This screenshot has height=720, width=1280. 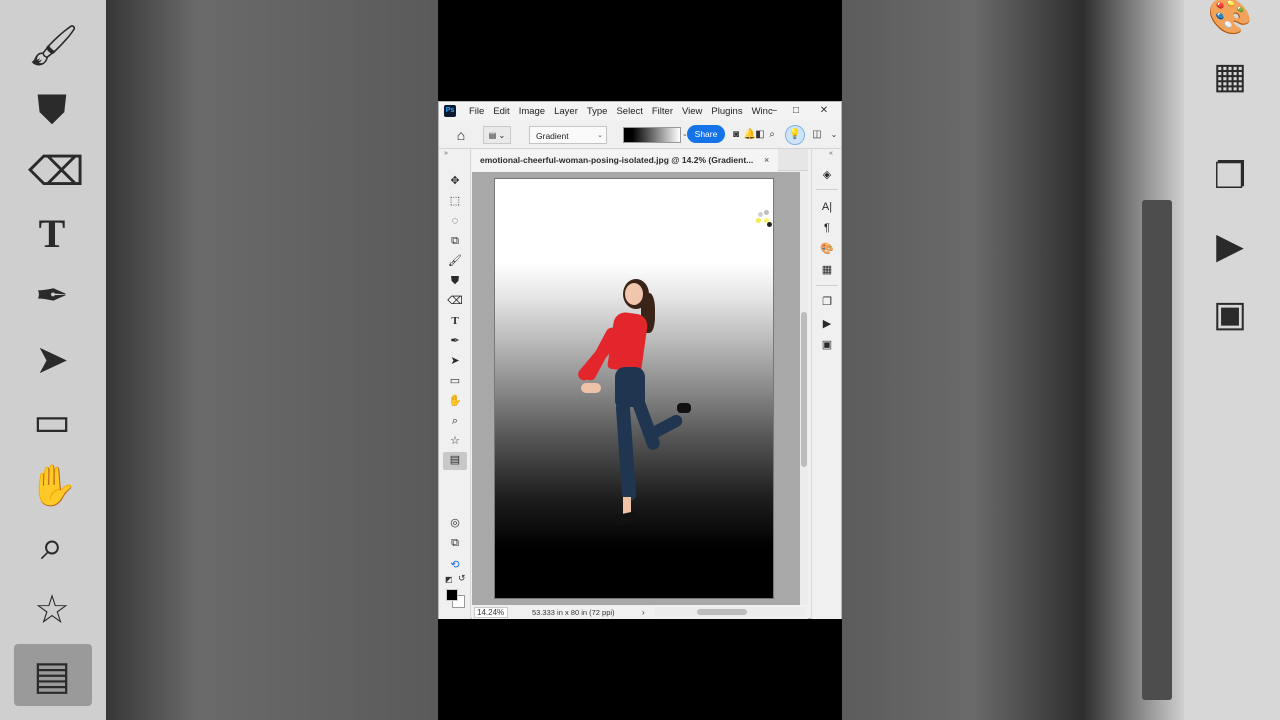 I want to click on brush-icon: 🖌, so click(x=53, y=46).